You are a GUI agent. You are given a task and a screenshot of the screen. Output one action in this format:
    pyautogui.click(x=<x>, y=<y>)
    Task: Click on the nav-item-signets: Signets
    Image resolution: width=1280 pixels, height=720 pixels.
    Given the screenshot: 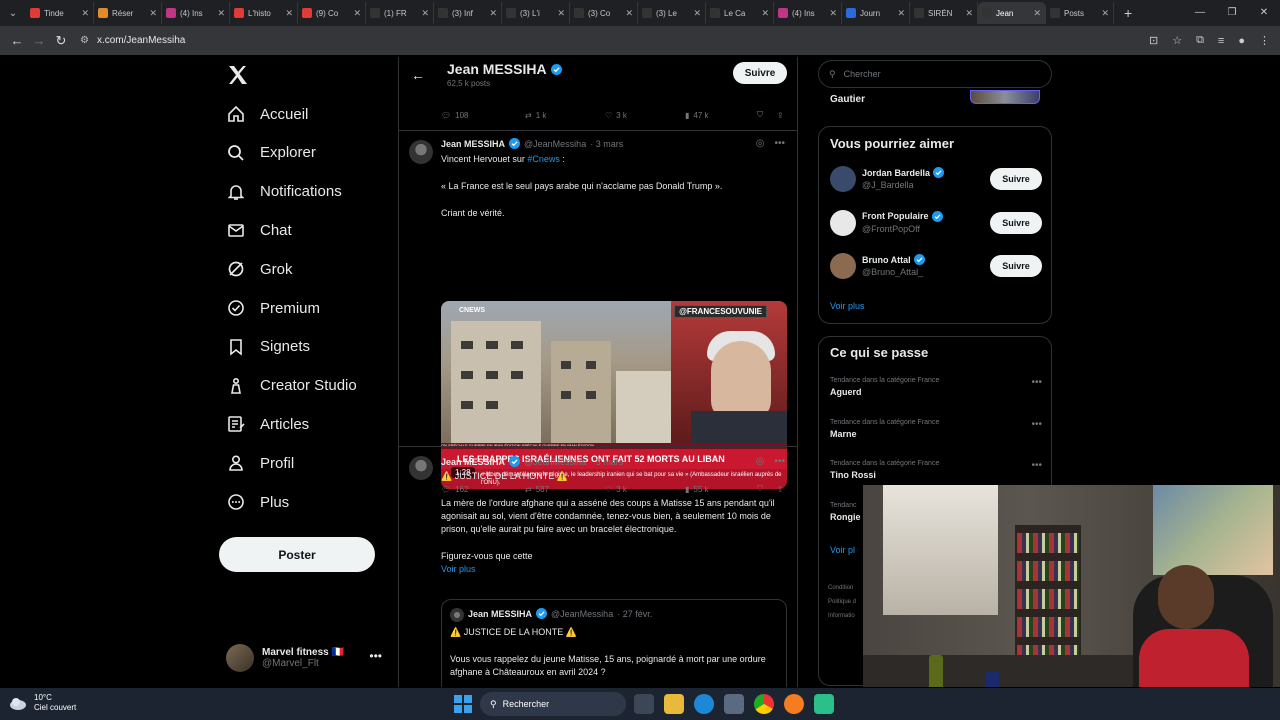 What is the action you would take?
    pyautogui.click(x=268, y=347)
    